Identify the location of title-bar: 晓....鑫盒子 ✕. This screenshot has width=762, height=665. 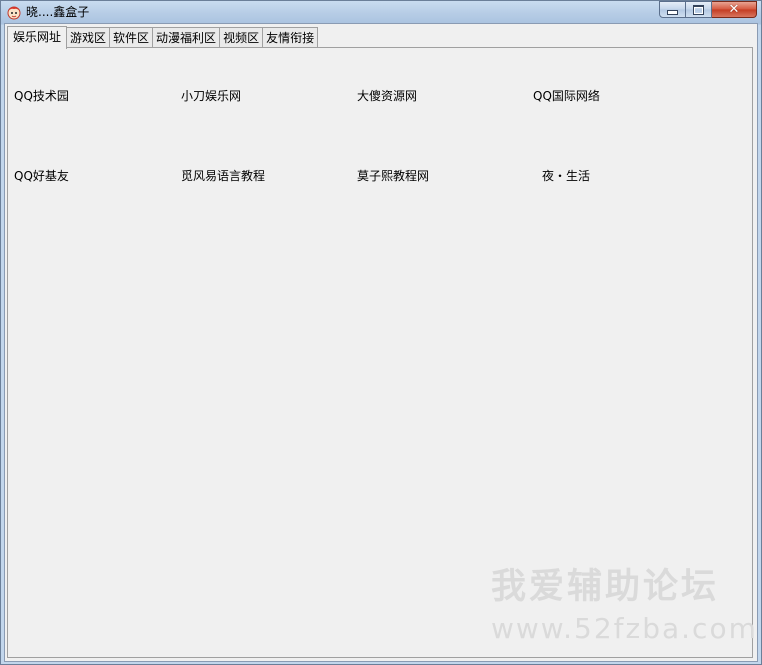
(381, 12).